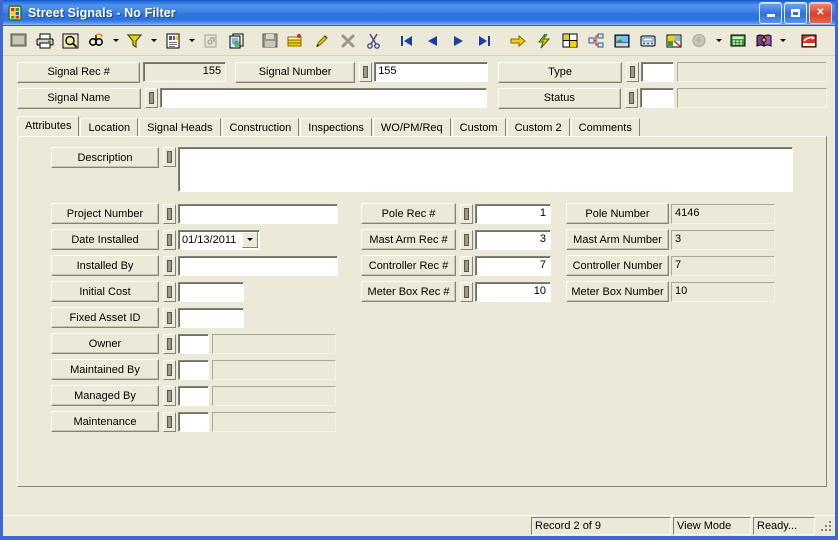 The width and height of the screenshot is (838, 540). What do you see at coordinates (44, 40) in the screenshot?
I see `print-icon` at bounding box center [44, 40].